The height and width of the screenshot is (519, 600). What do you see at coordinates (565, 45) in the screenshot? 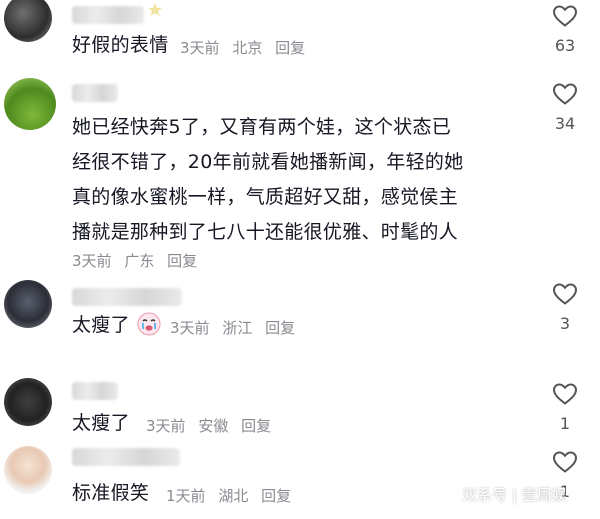
I see `like-count: 63` at bounding box center [565, 45].